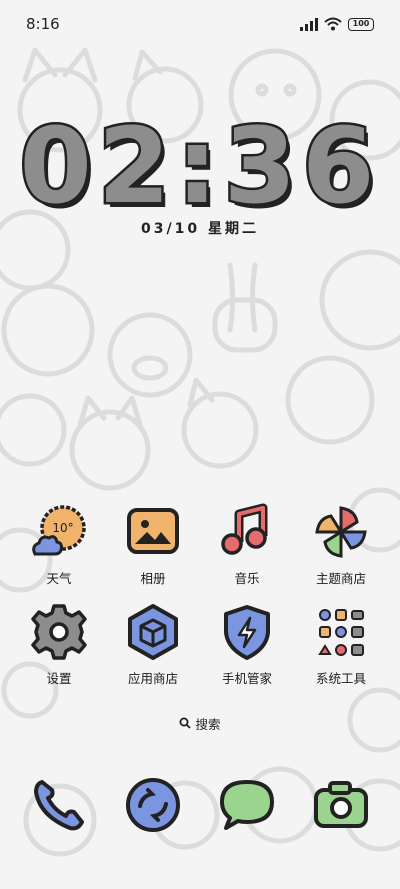  I want to click on phone-icon, so click(59, 805).